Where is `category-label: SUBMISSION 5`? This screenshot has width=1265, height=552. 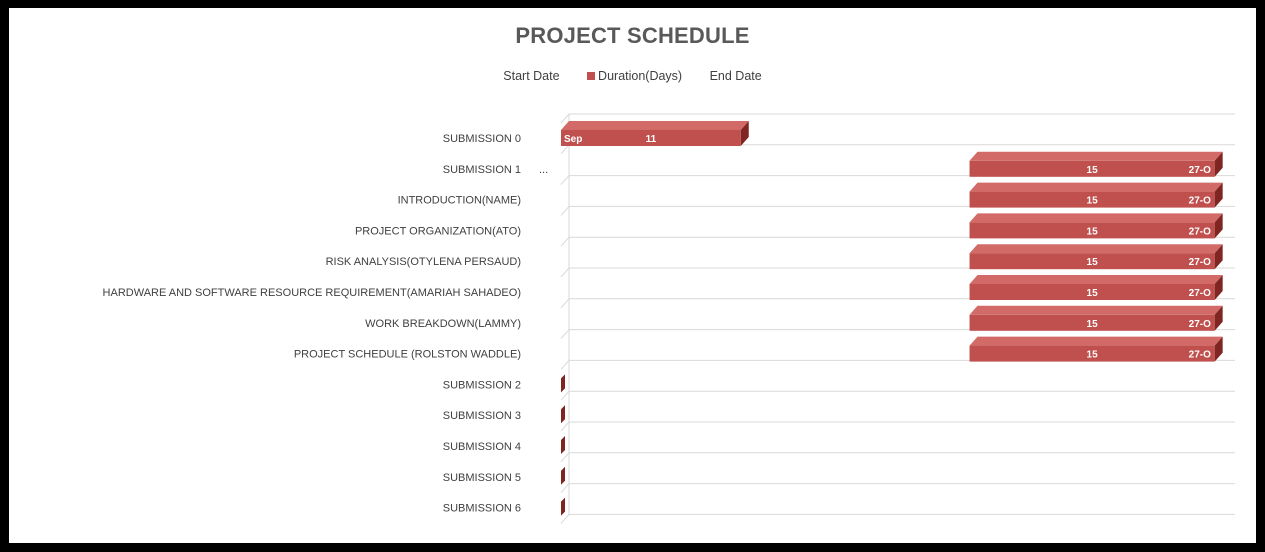
category-label: SUBMISSION 5 is located at coordinates (482, 478).